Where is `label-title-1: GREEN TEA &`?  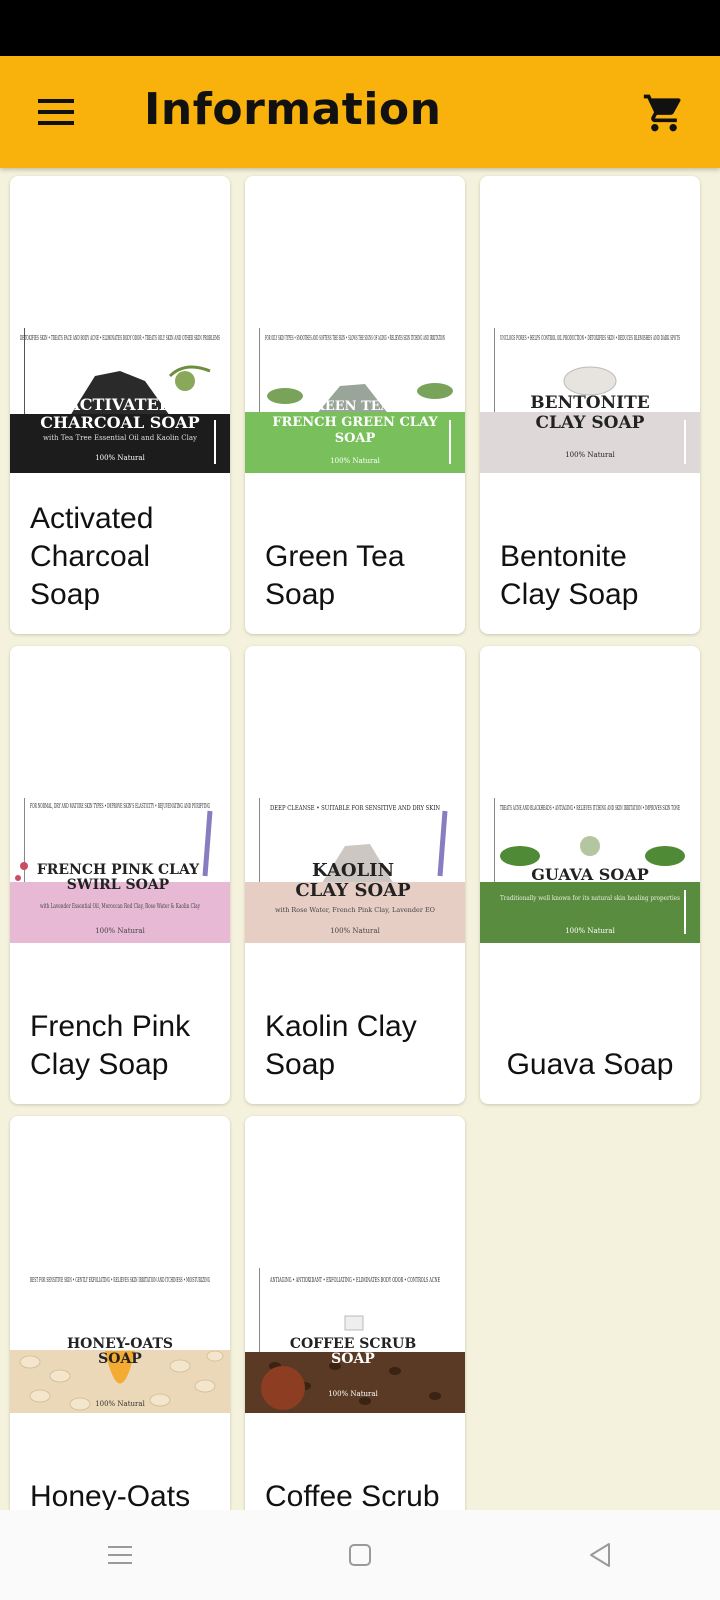 label-title-1: GREEN TEA & is located at coordinates (355, 406).